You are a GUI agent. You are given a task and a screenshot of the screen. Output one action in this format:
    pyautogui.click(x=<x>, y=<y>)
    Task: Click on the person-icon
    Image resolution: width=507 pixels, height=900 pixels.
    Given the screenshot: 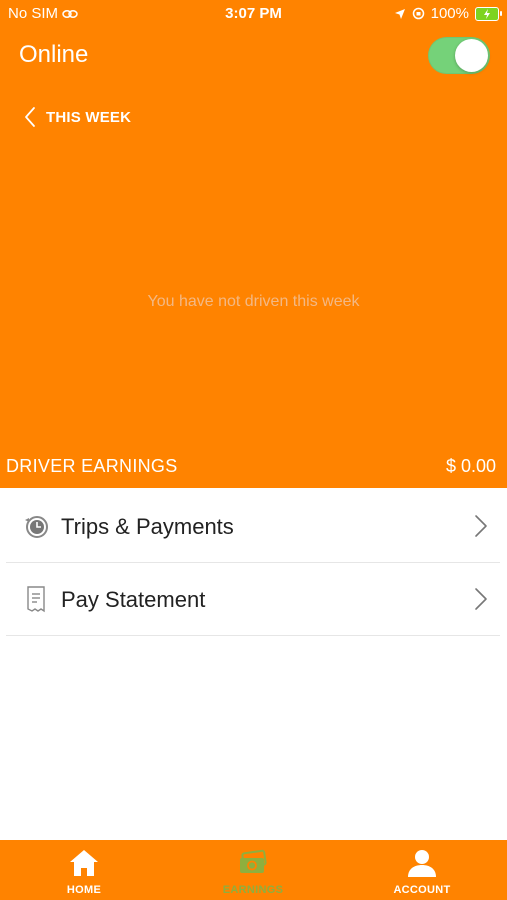 What is the action you would take?
    pyautogui.click(x=422, y=863)
    